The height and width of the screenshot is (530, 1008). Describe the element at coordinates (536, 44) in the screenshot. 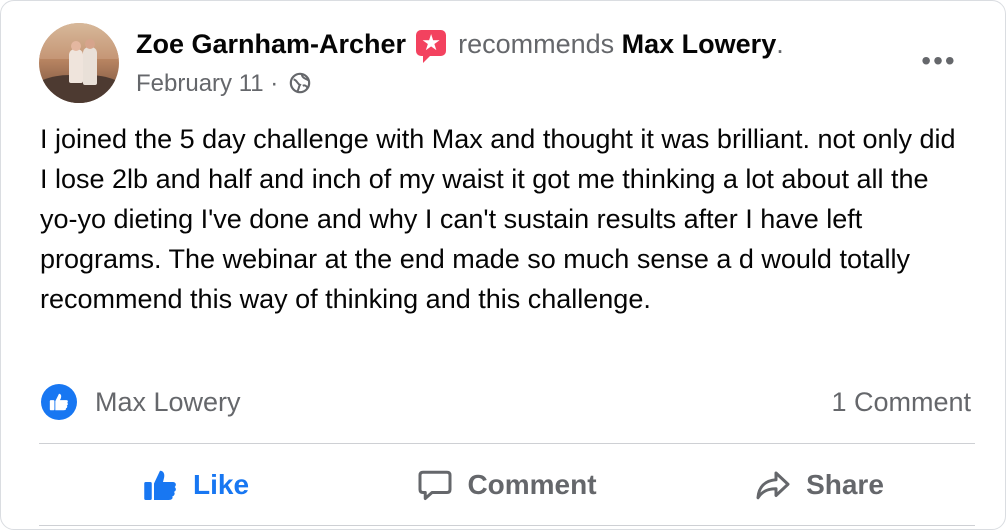

I see `recommends-text: recommends` at that location.